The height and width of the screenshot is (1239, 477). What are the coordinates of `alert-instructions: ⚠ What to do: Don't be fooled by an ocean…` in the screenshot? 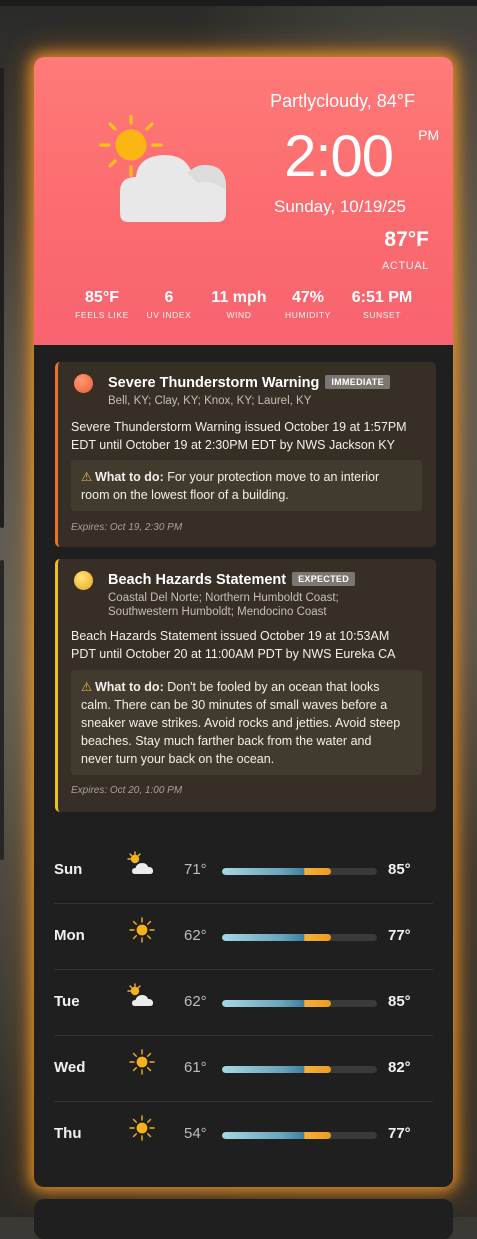 It's located at (246, 722).